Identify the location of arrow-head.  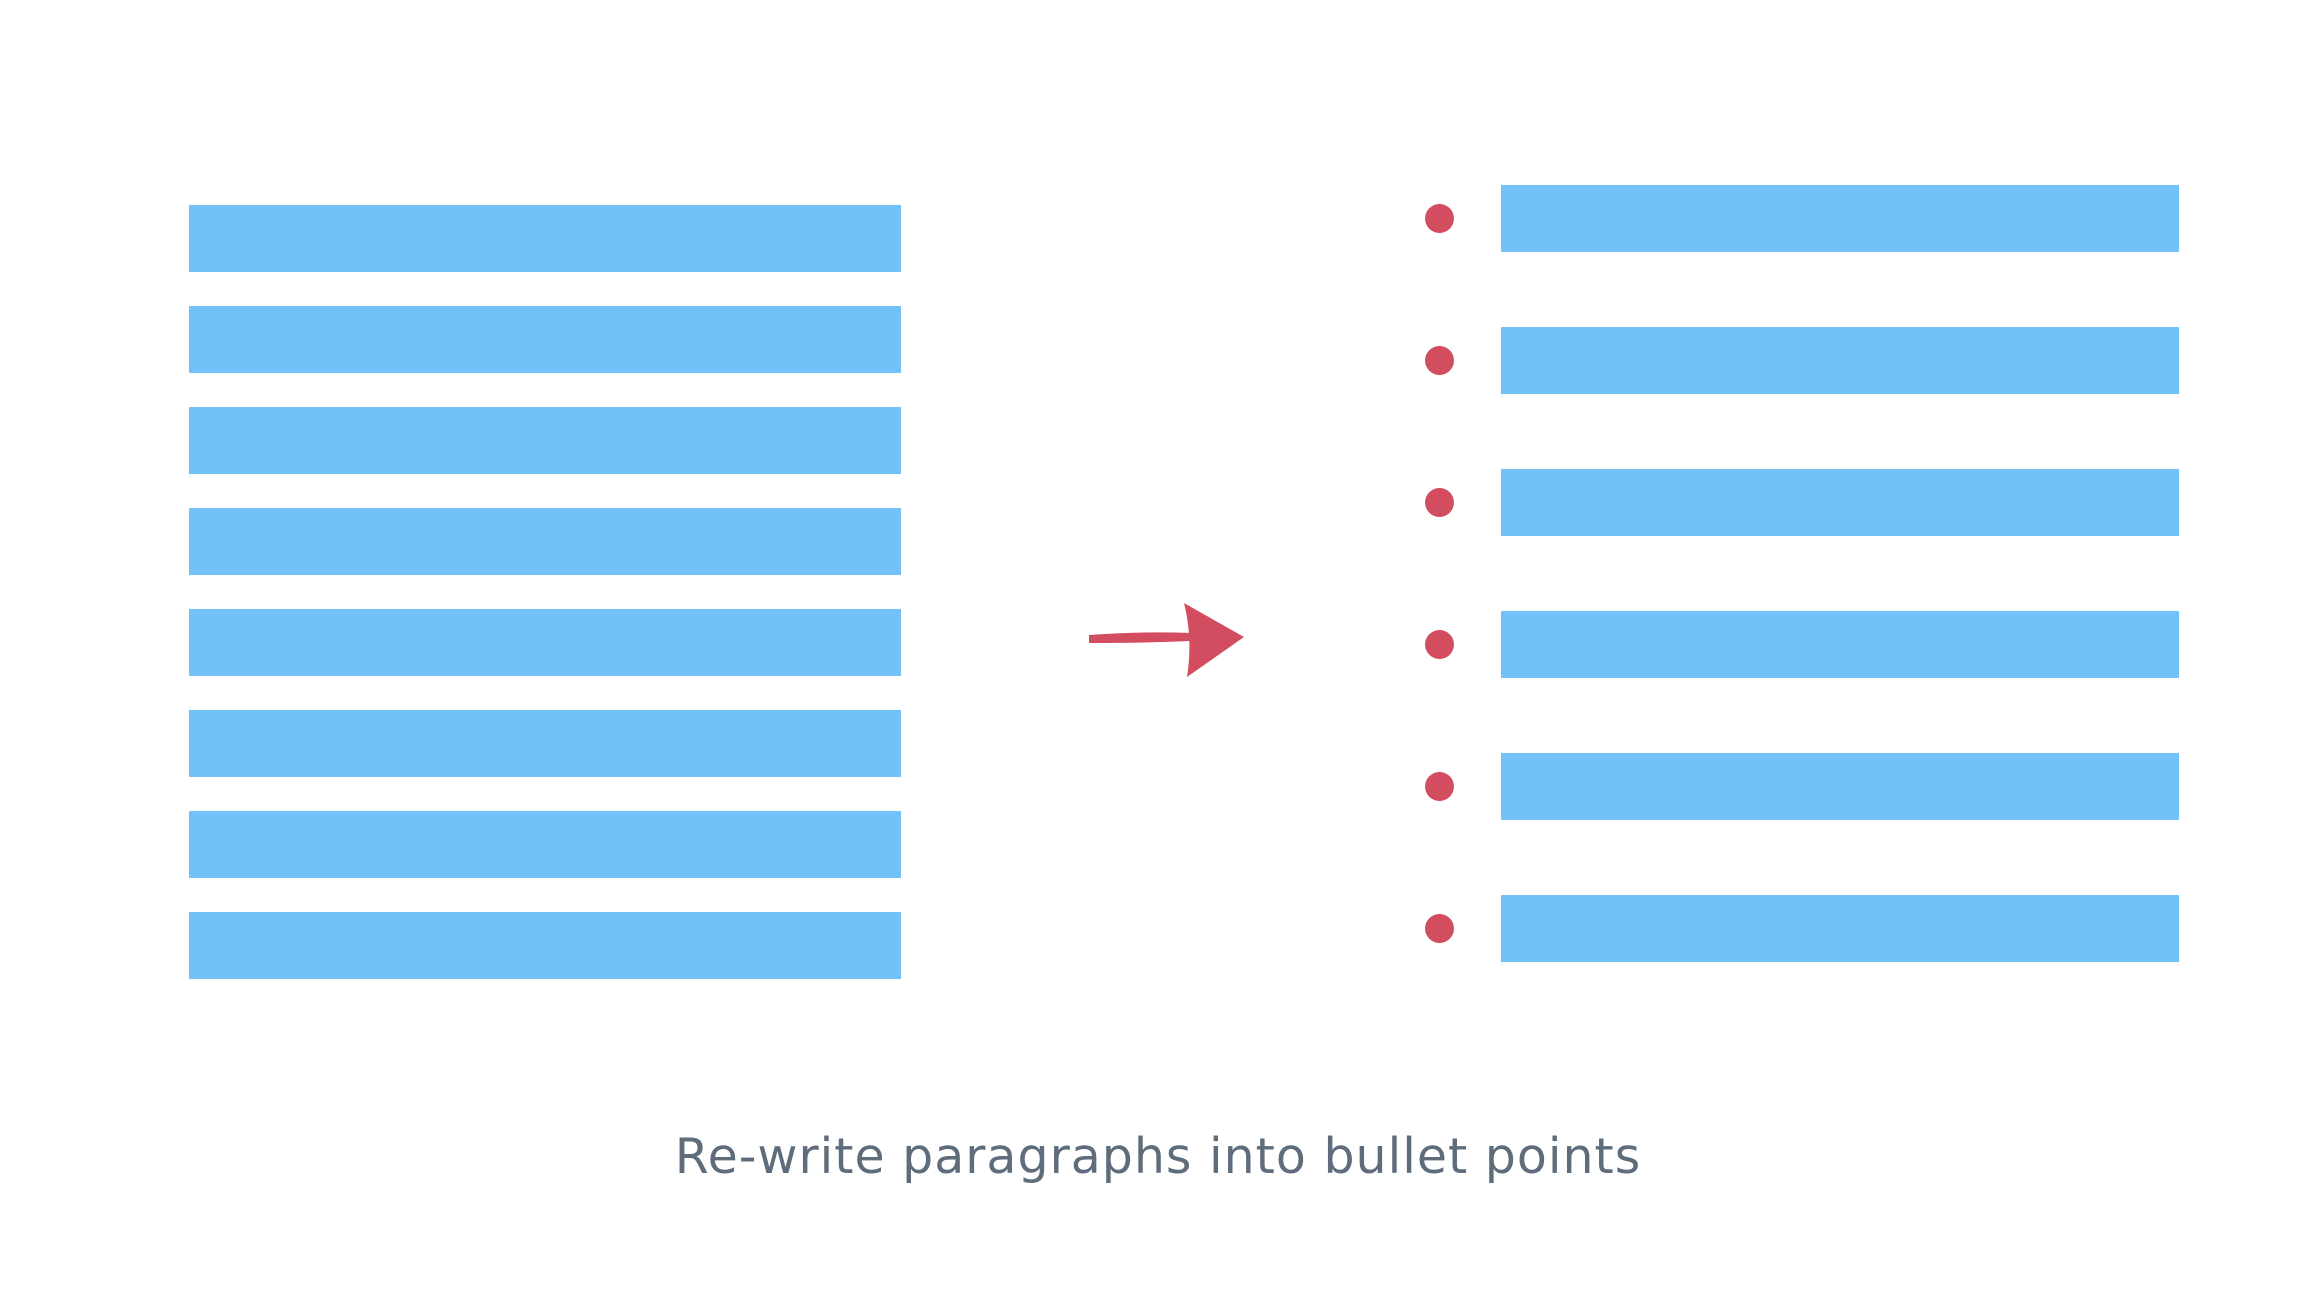
(1214, 640).